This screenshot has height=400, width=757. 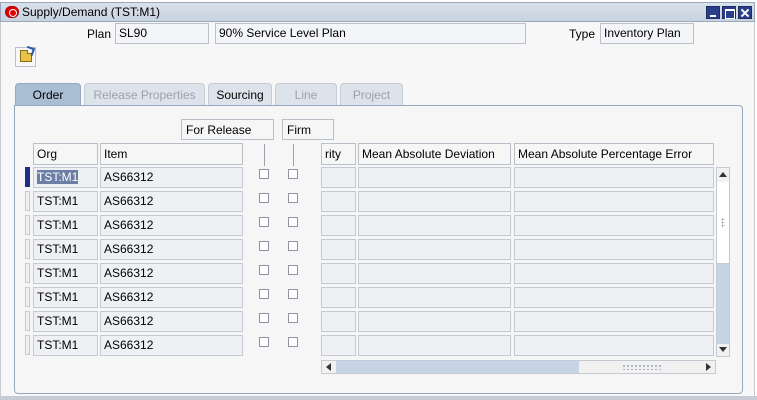 What do you see at coordinates (371, 94) in the screenshot?
I see `tab-project: Project` at bounding box center [371, 94].